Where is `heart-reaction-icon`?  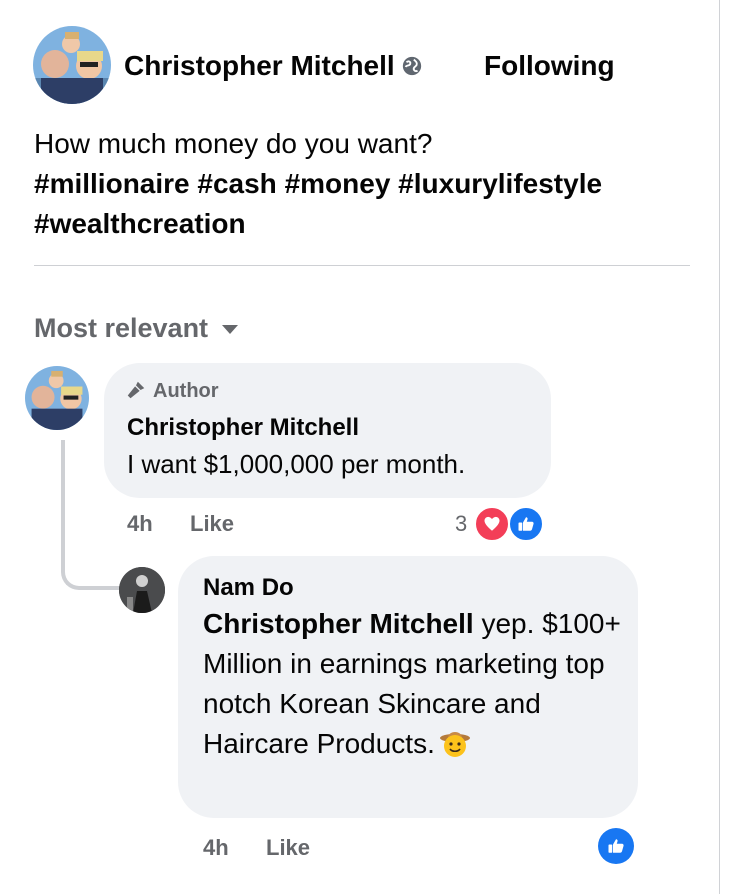
heart-reaction-icon is located at coordinates (492, 524).